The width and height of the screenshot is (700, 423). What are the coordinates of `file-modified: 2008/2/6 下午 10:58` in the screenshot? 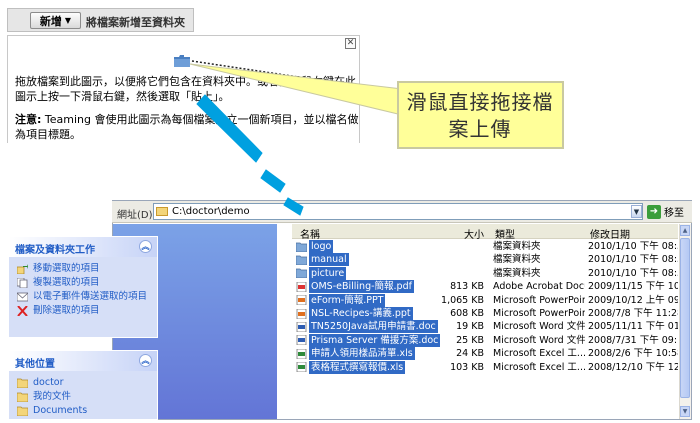 It's located at (633, 354).